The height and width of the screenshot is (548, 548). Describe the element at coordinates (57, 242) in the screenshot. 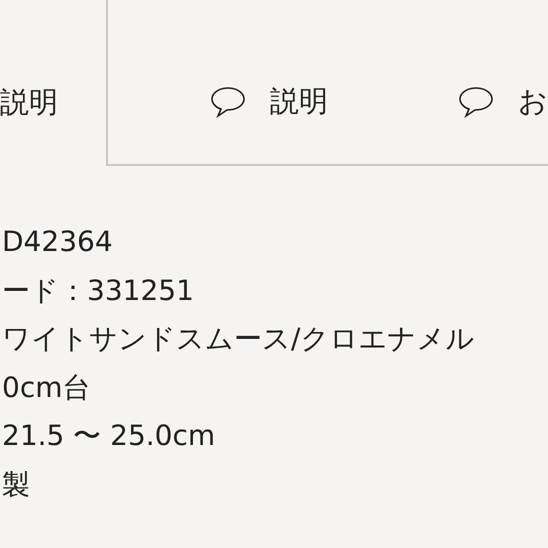

I see `spec-line: D42364` at that location.